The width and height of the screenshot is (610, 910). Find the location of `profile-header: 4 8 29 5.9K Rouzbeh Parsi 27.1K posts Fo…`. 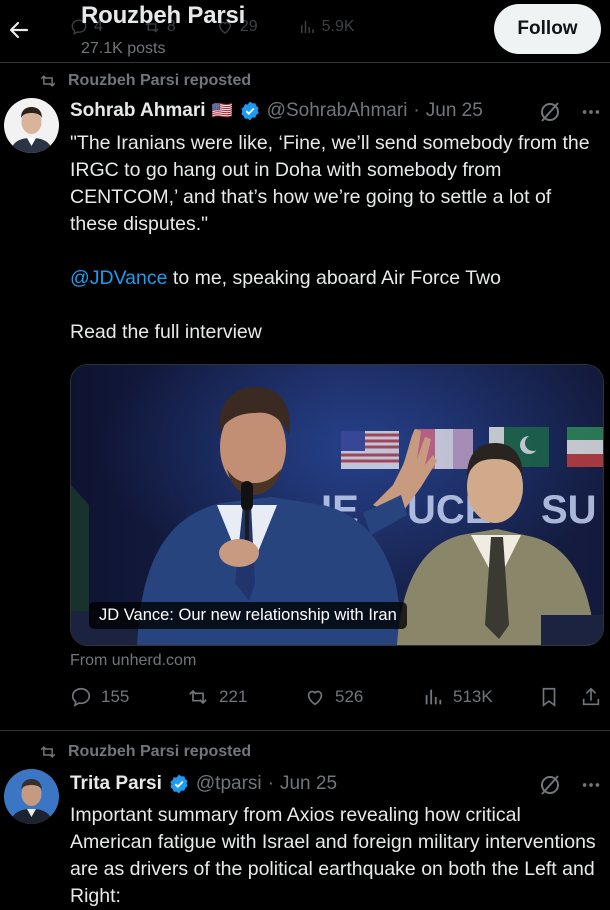

profile-header: 4 8 29 5.9K Rouzbeh Parsi 27.1K posts Fo… is located at coordinates (305, 31).